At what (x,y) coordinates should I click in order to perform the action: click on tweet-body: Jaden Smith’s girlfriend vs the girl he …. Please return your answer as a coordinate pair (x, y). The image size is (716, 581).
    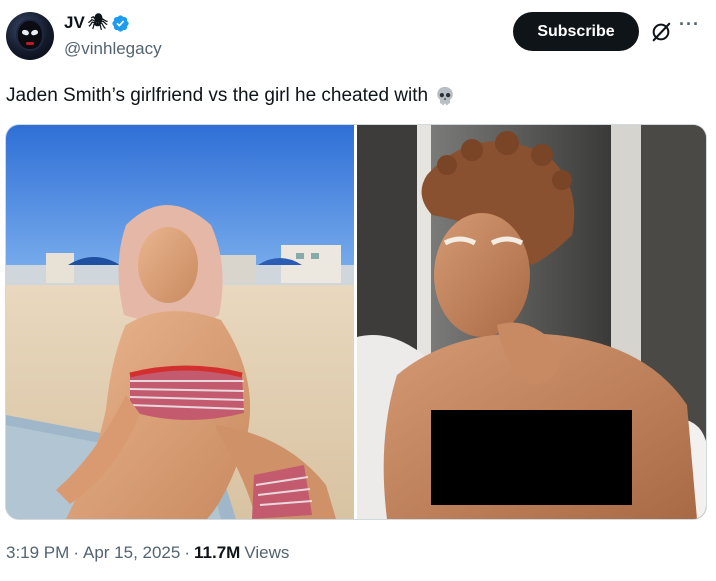
    Looking at the image, I should click on (217, 95).